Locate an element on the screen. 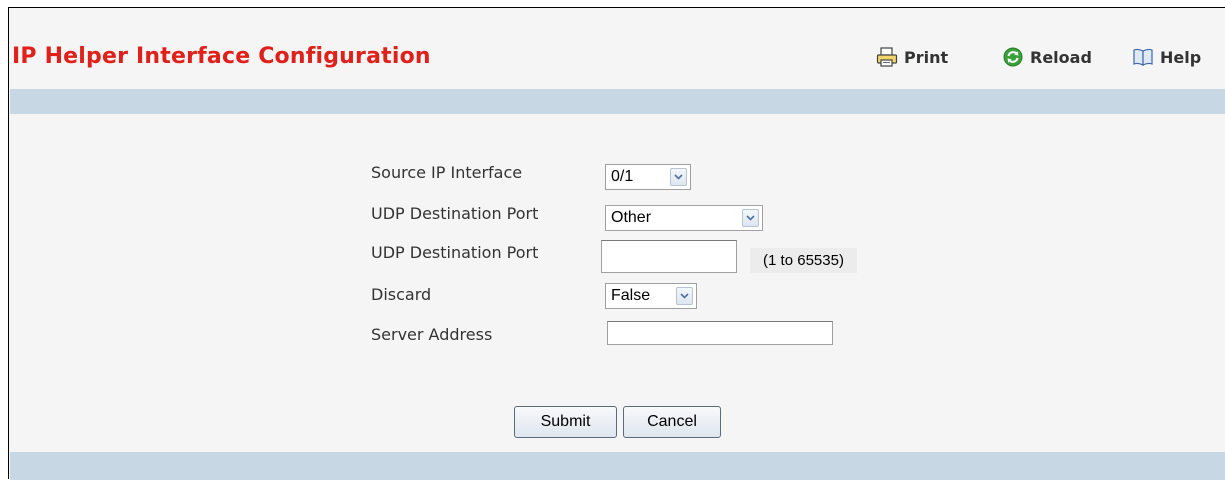 The width and height of the screenshot is (1225, 480). udp-destination-port-input is located at coordinates (669, 256).